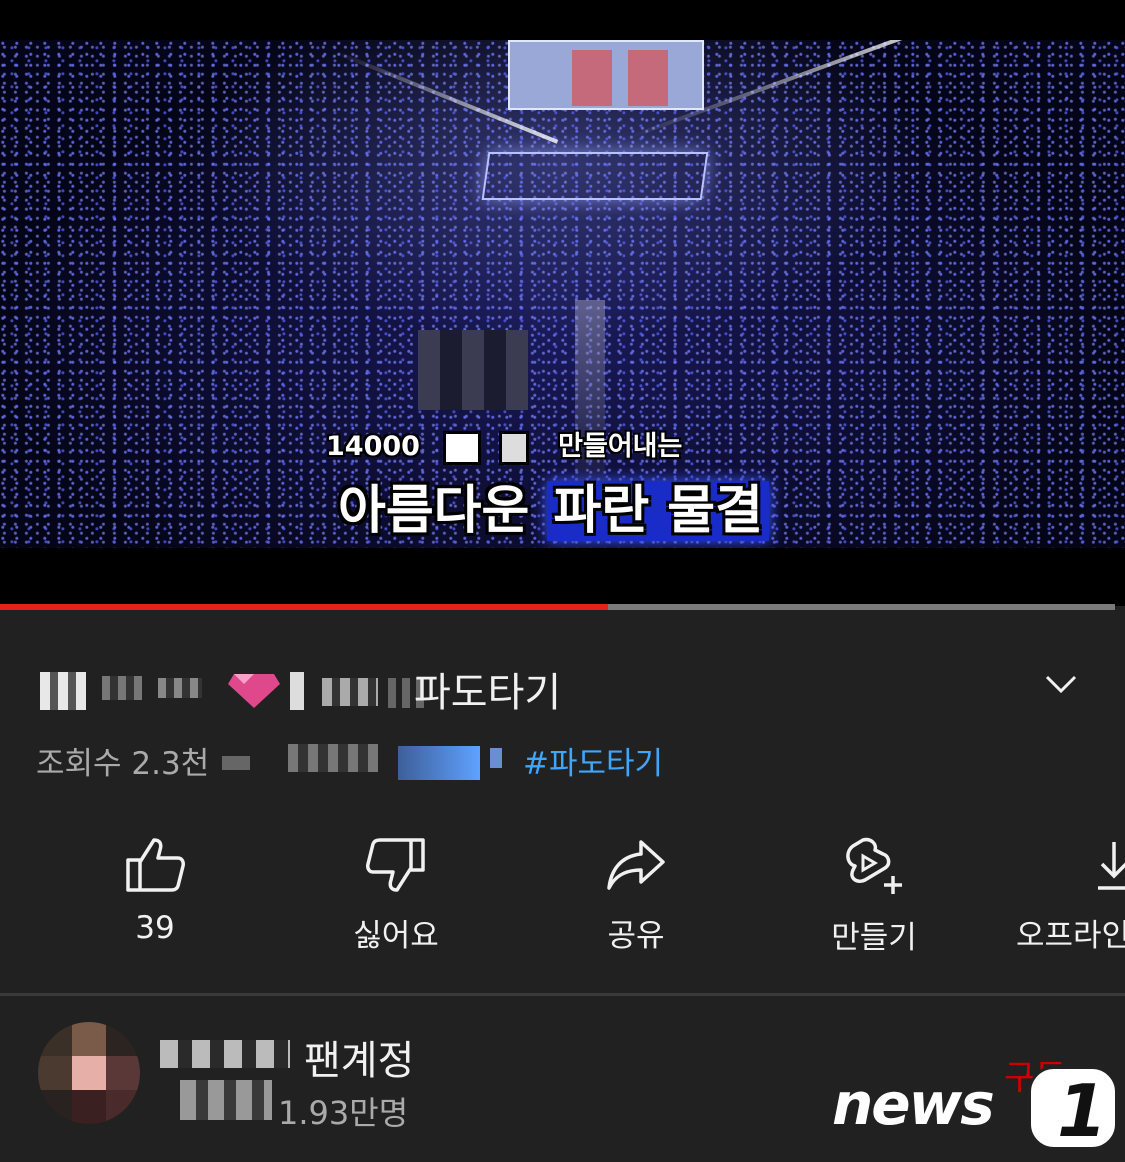 The width and height of the screenshot is (1125, 1162). What do you see at coordinates (473, 370) in the screenshot?
I see `censor-mosaic` at bounding box center [473, 370].